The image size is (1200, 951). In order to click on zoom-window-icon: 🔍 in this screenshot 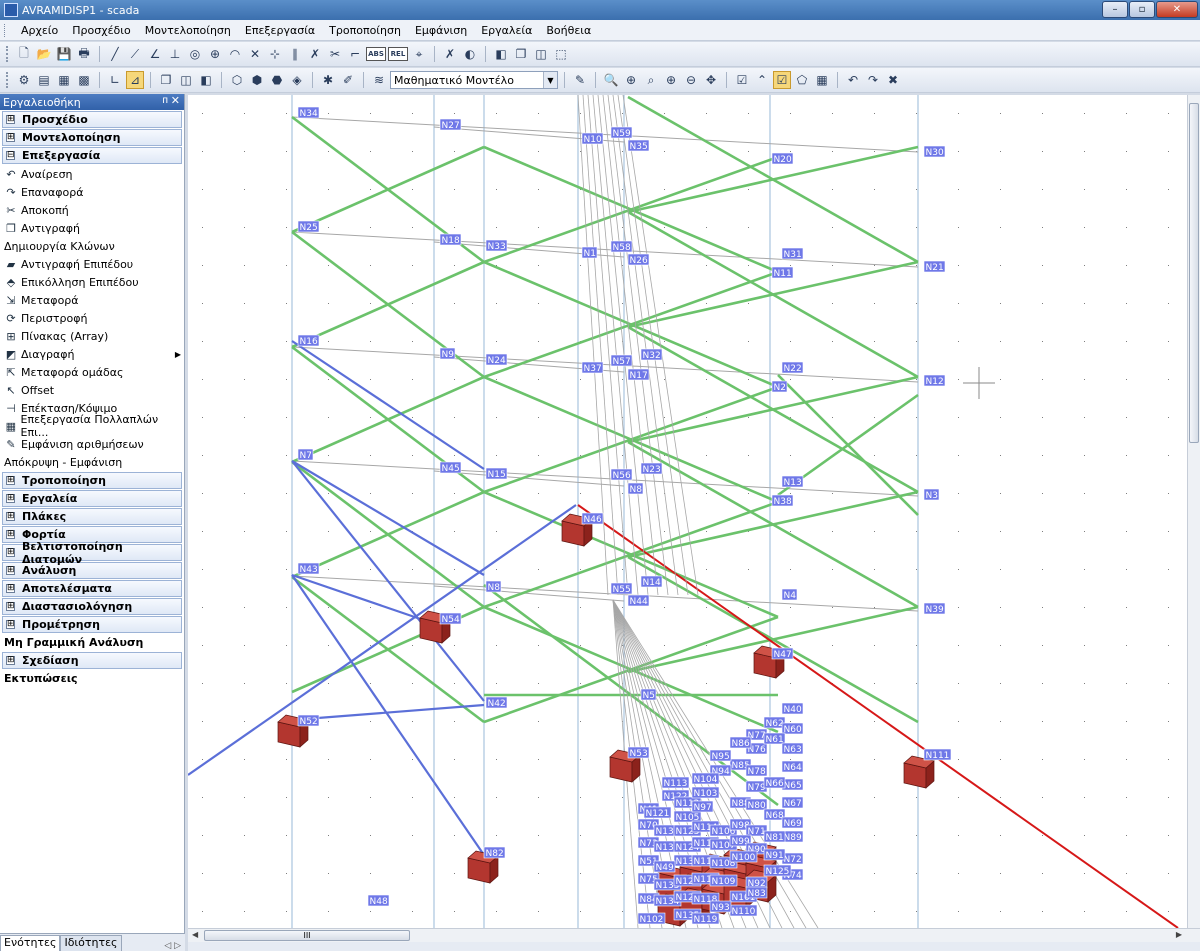, I will do `click(611, 80)`.